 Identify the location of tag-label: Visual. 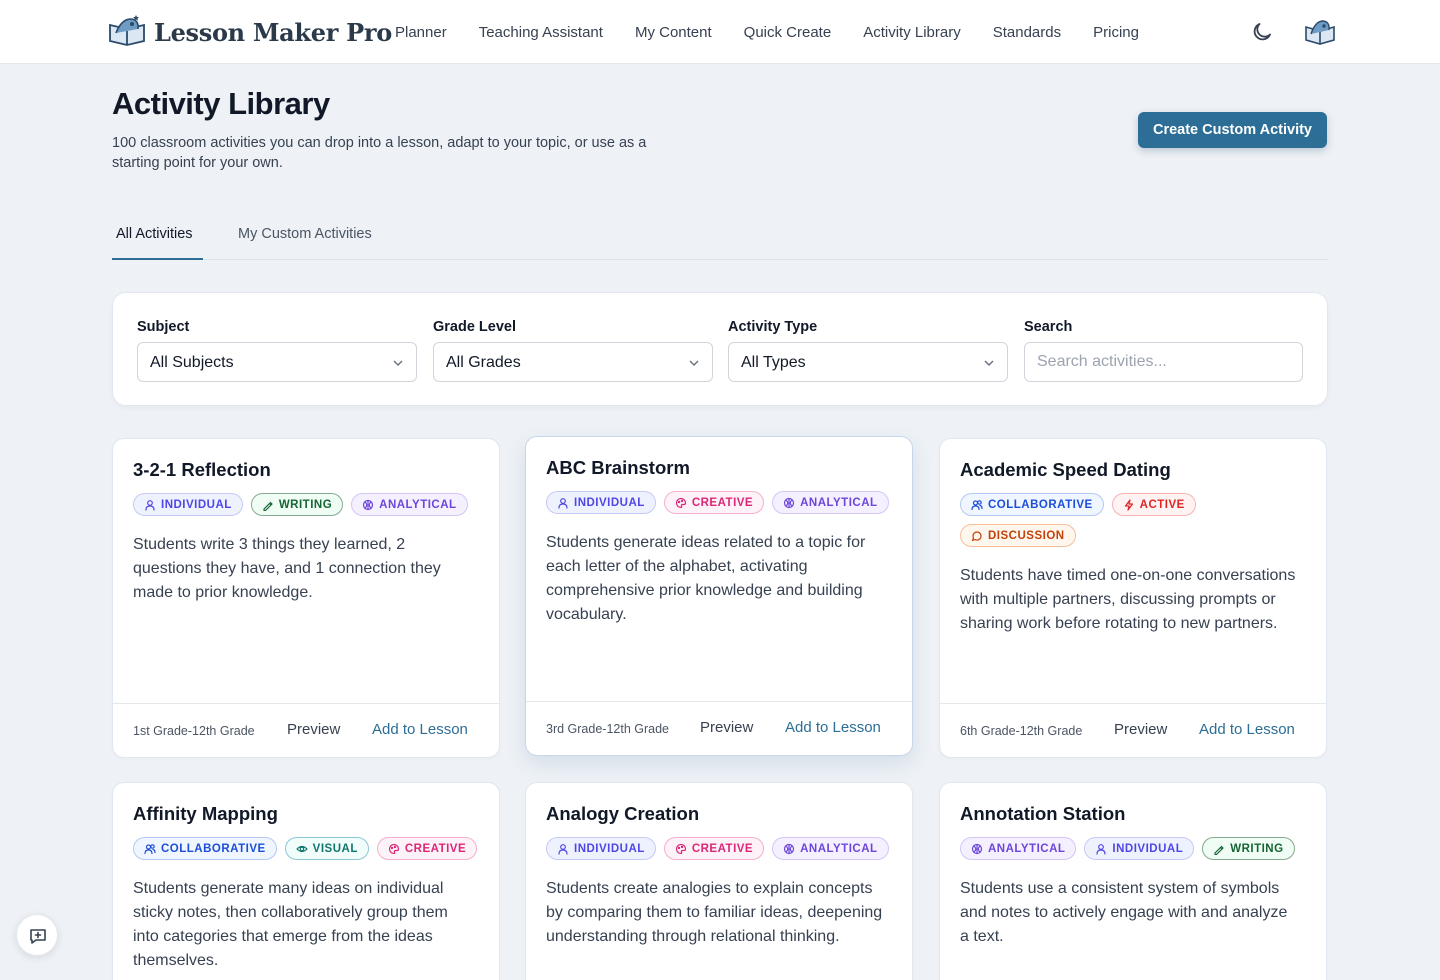
(335, 848).